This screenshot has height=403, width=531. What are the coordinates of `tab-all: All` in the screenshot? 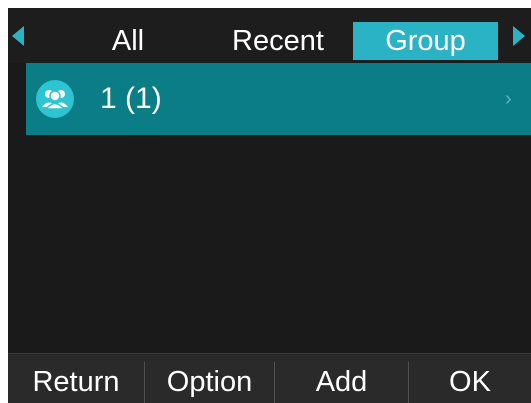 It's located at (128, 41).